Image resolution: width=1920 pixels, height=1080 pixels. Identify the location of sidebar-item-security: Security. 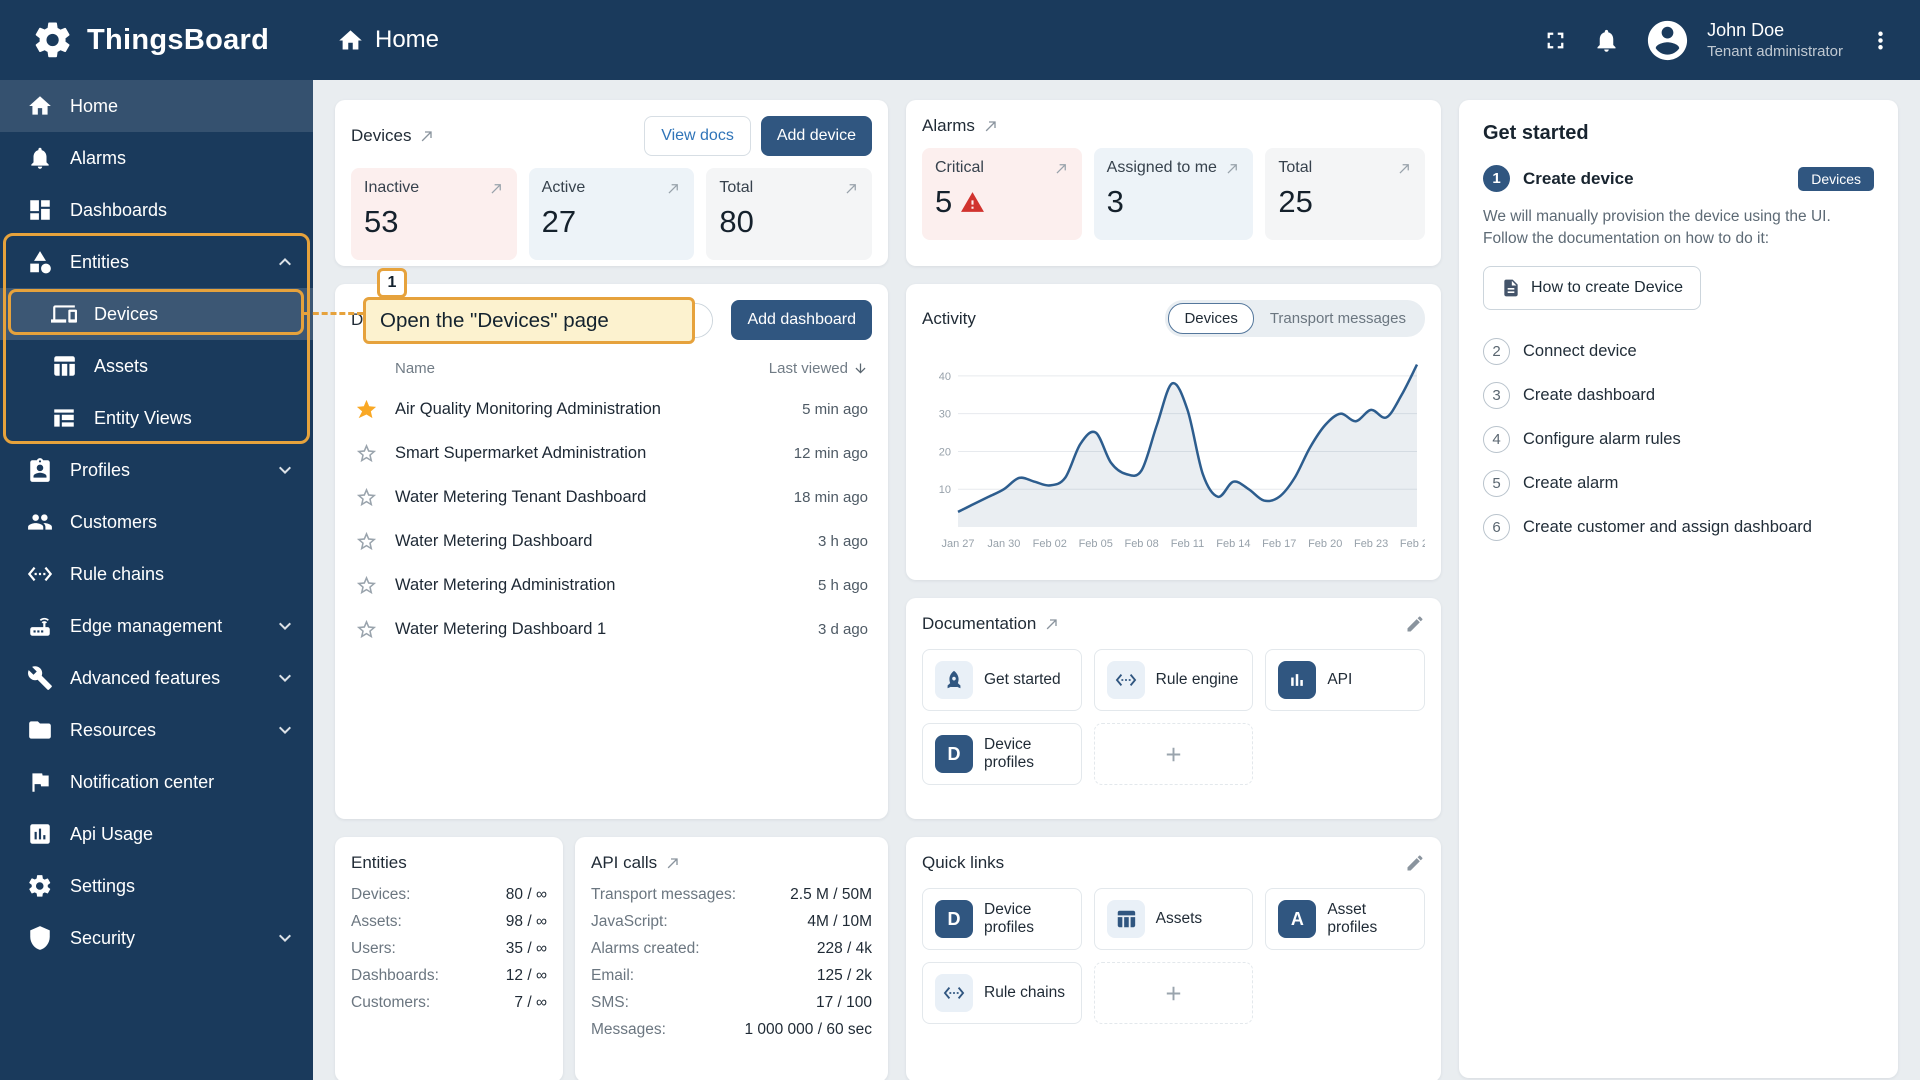
(156, 938).